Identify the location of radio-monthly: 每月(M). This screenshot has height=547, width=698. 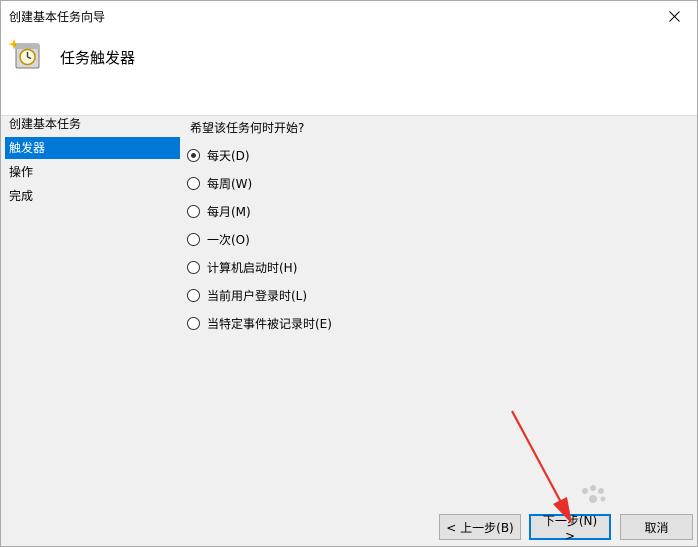
(219, 211).